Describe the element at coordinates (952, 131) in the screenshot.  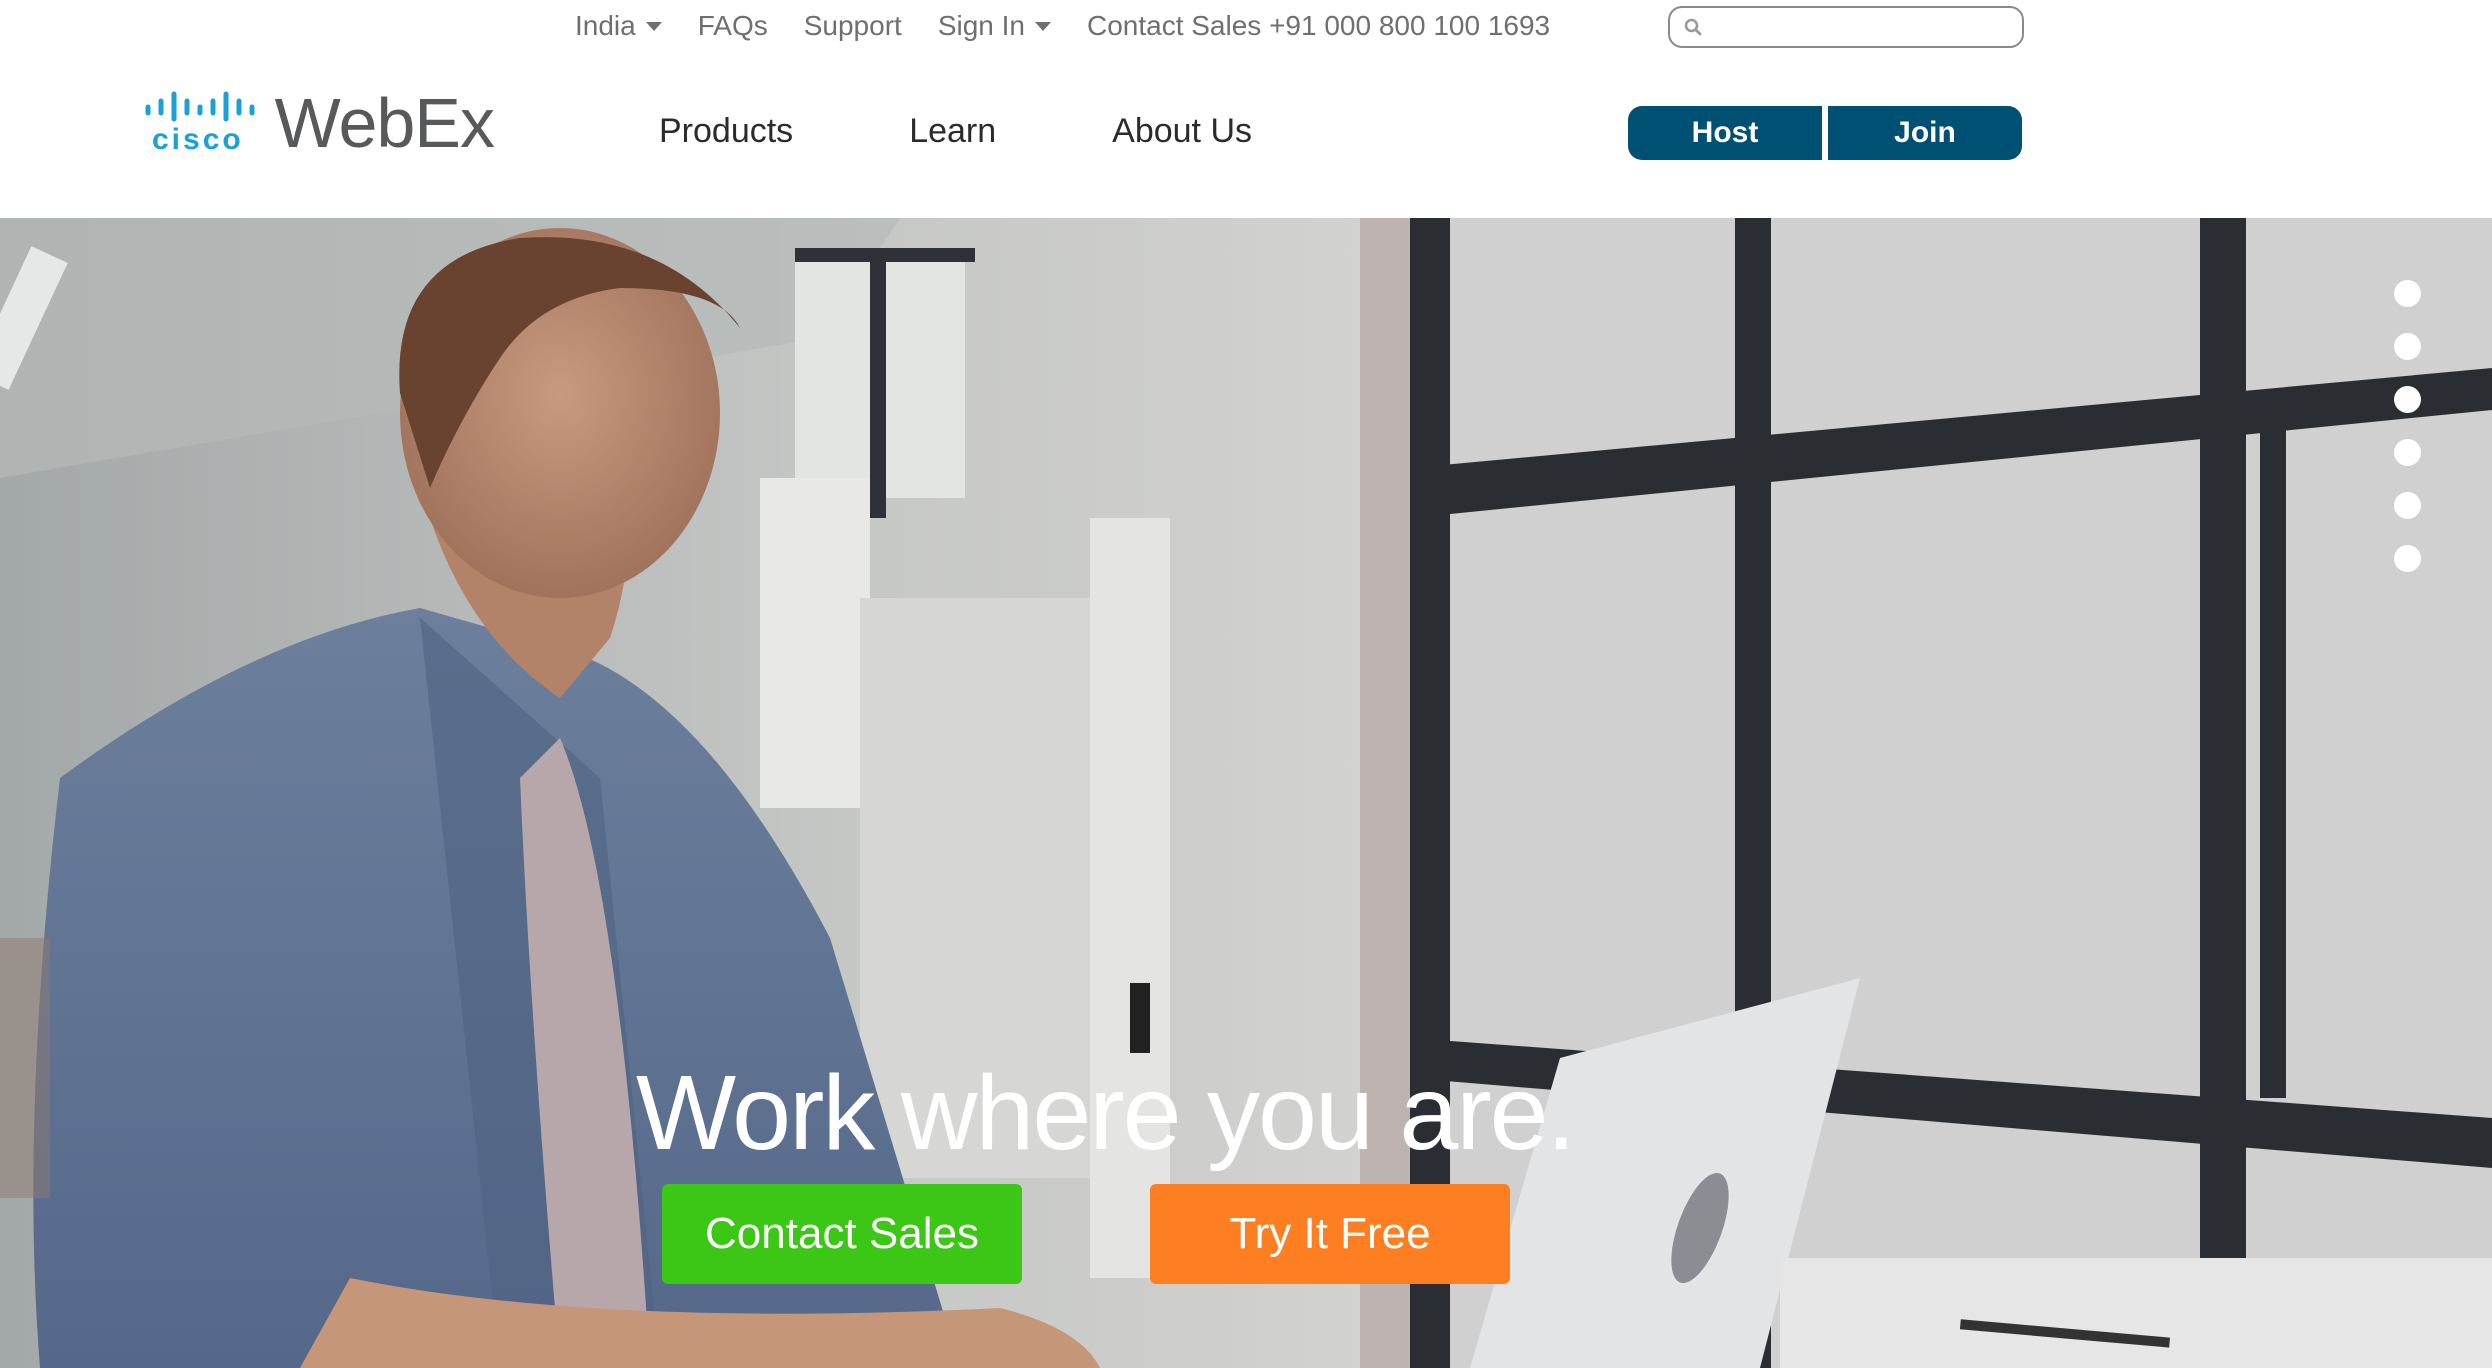
I see `nav-learn: Learn` at that location.